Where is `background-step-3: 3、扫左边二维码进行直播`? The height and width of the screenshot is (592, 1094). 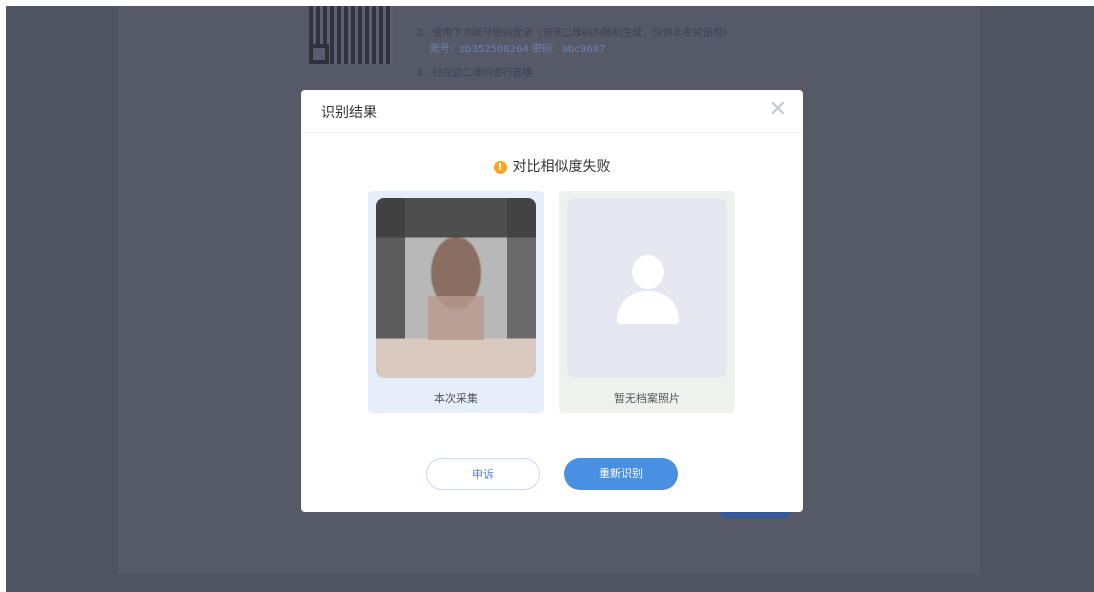 background-step-3: 3、扫左边二维码进行直播 is located at coordinates (474, 73).